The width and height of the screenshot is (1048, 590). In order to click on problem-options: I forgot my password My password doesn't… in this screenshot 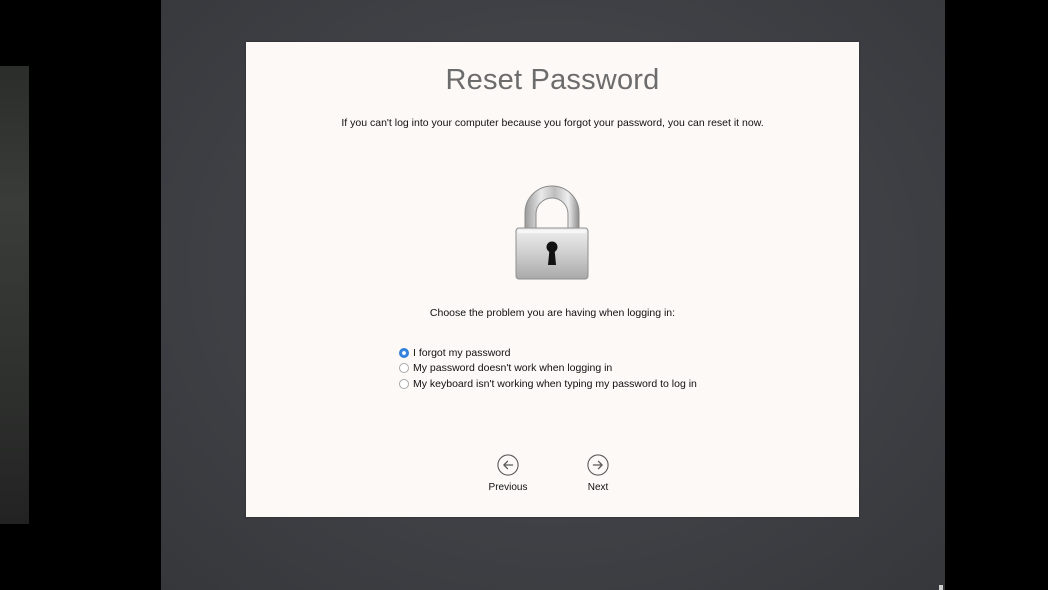, I will do `click(548, 368)`.